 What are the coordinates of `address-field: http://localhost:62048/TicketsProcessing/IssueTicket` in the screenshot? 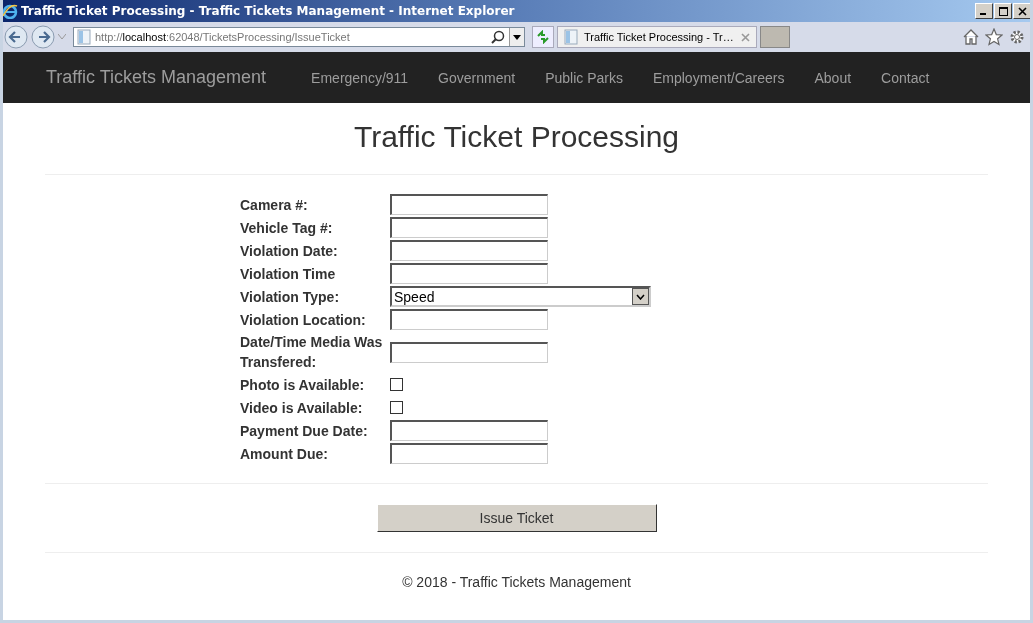 It's located at (299, 37).